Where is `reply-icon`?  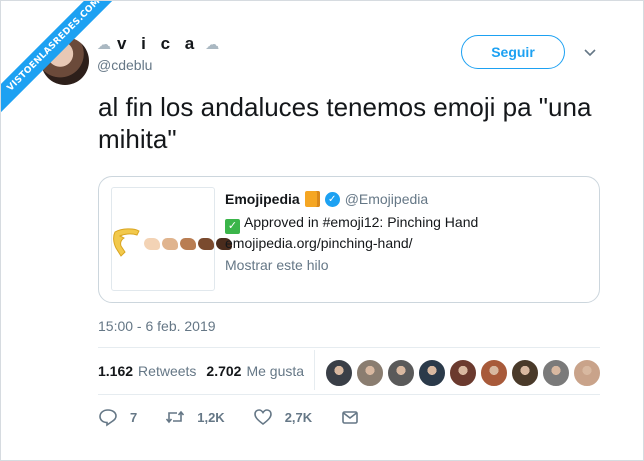
reply-icon is located at coordinates (108, 418).